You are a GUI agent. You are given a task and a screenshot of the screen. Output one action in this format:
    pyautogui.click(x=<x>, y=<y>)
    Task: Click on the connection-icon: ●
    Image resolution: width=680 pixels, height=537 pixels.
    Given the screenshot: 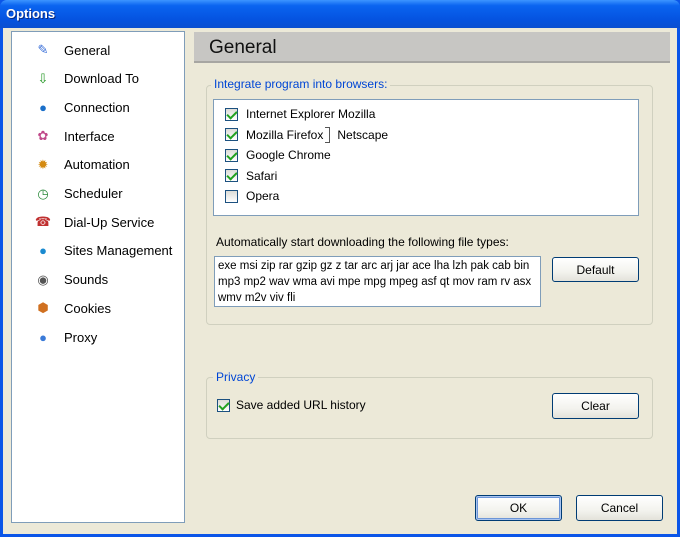 What is the action you would take?
    pyautogui.click(x=43, y=107)
    